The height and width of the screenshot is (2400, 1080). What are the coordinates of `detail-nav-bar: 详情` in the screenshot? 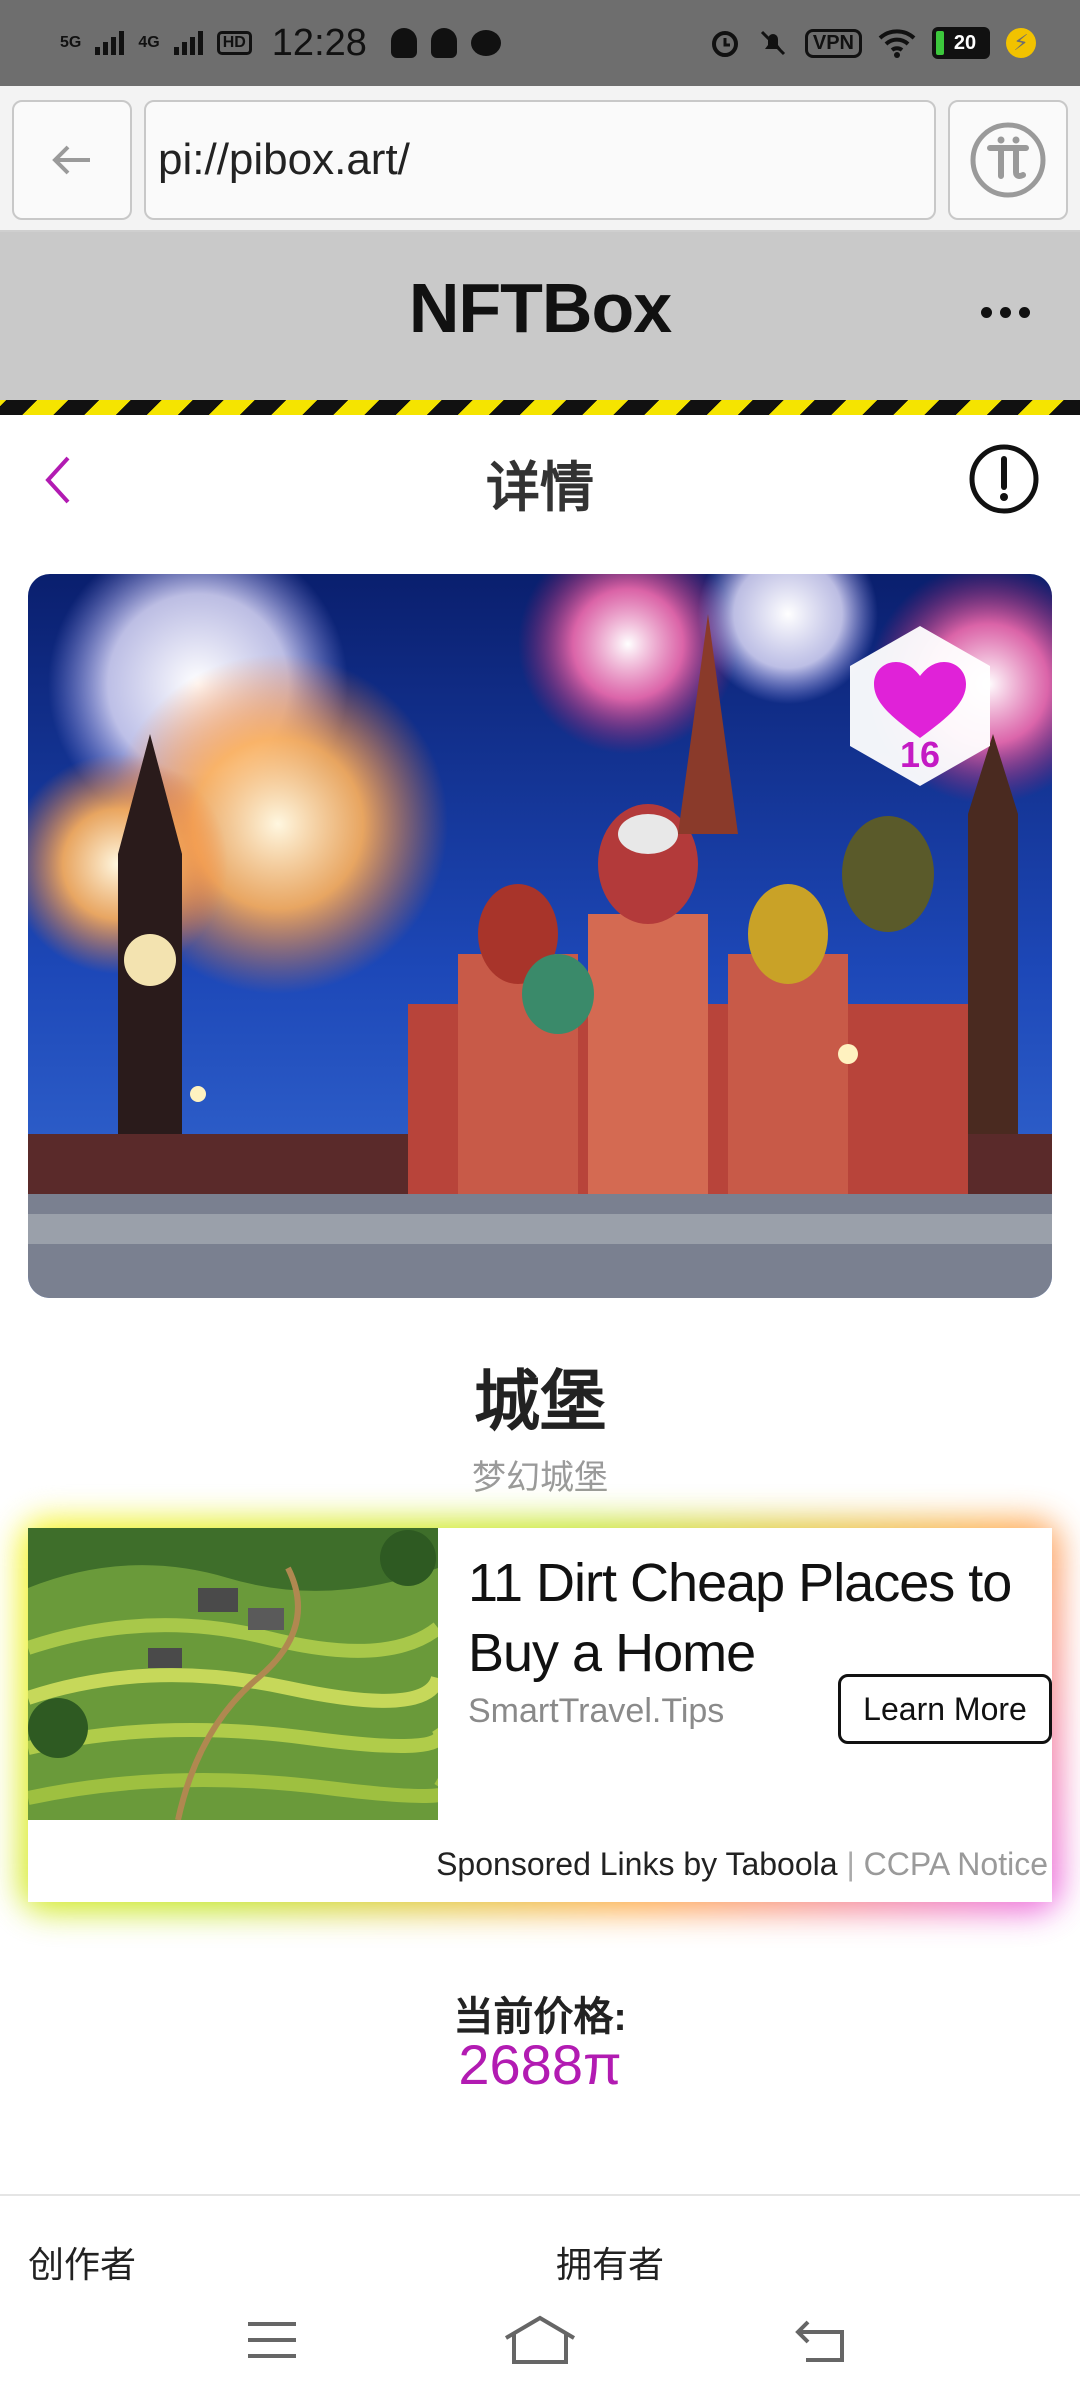 It's located at (540, 480).